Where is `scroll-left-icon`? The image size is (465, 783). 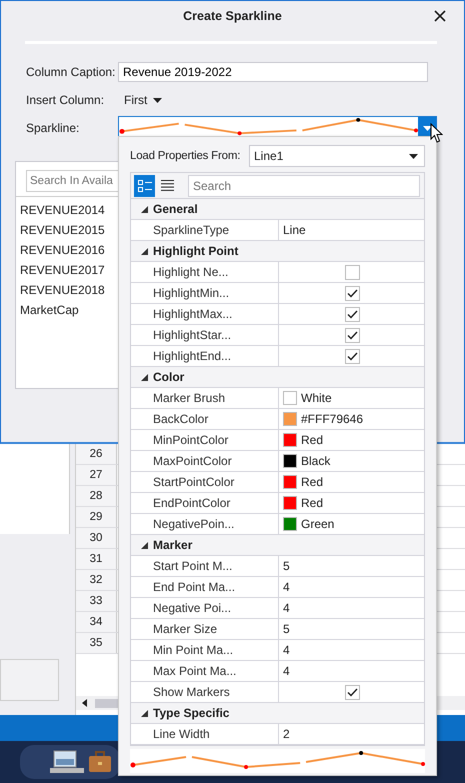
scroll-left-icon is located at coordinates (84, 703).